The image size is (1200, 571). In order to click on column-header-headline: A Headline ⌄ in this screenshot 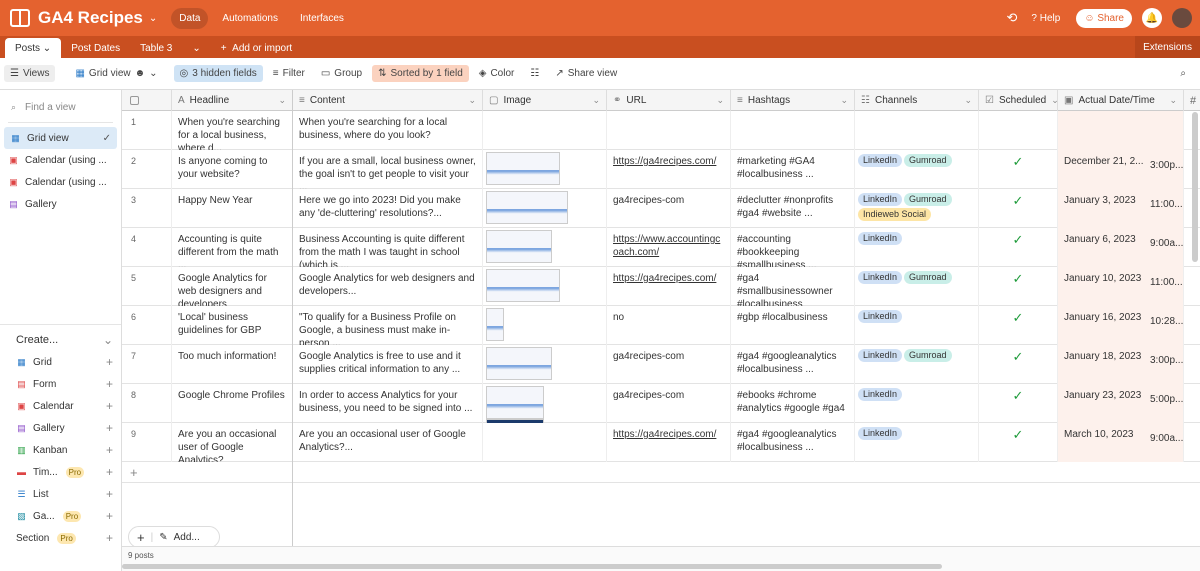, I will do `click(232, 100)`.